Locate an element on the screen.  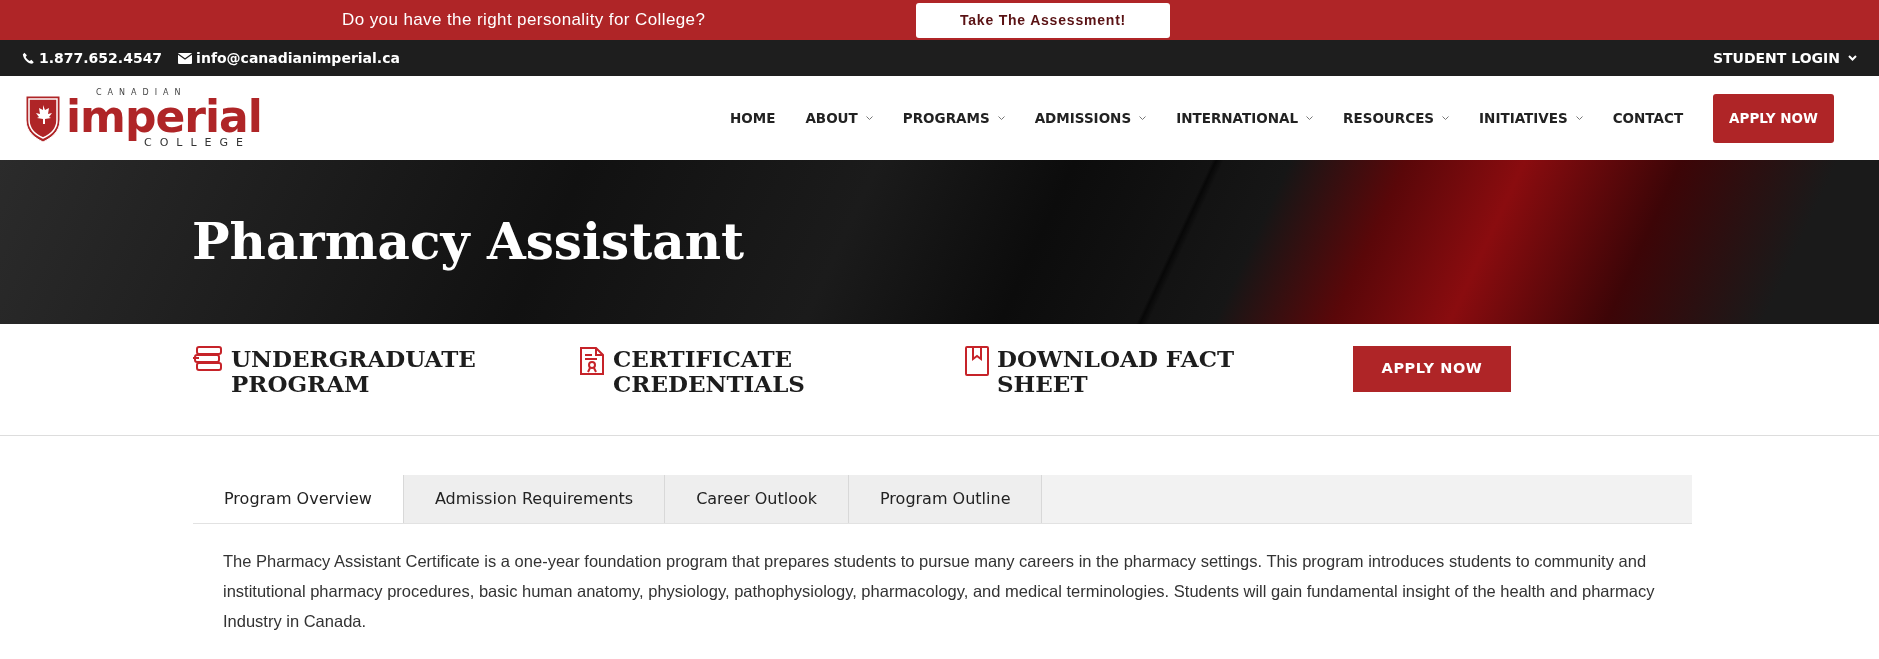
feature-heading: UNDERGRADUATE PROGRAM is located at coordinates (354, 371).